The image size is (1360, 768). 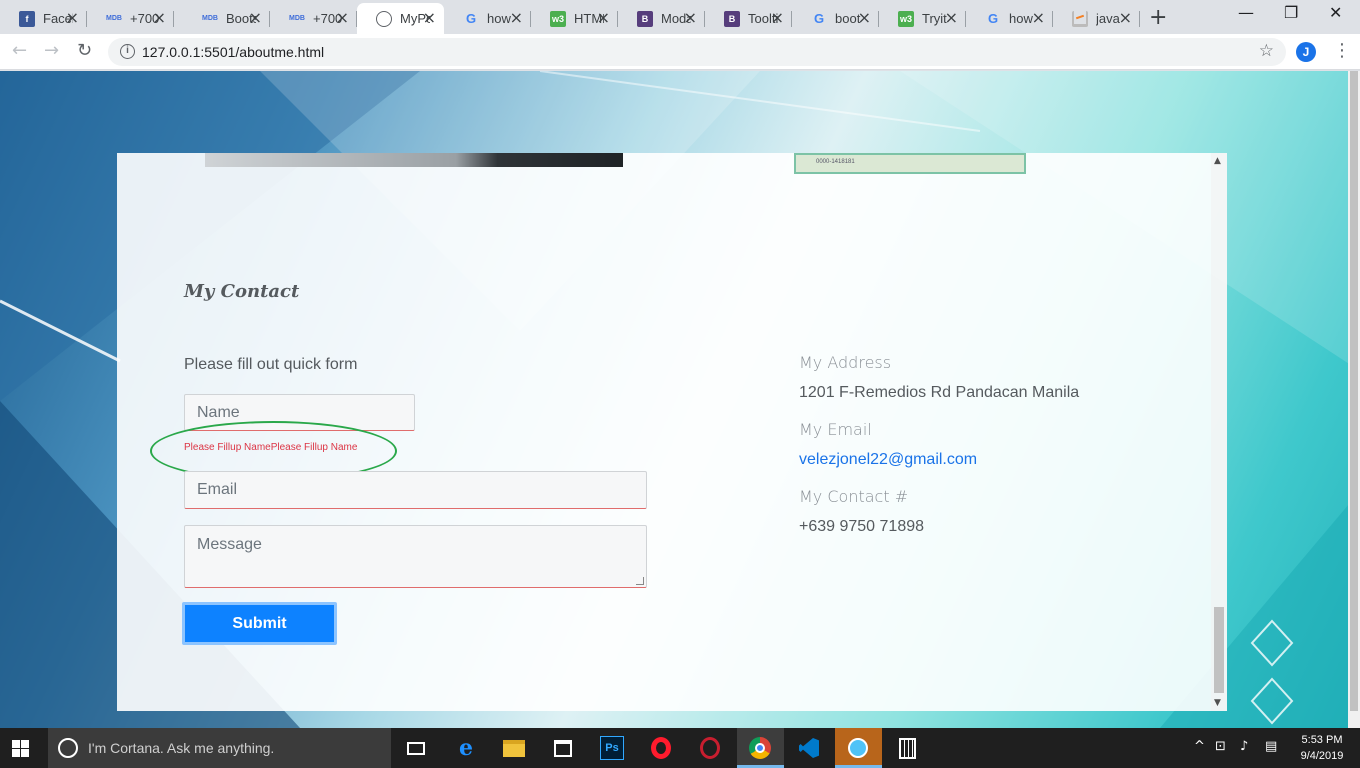 What do you see at coordinates (922, 18) in the screenshot?
I see `tab-w3schools-2: w3 Tryit ×` at bounding box center [922, 18].